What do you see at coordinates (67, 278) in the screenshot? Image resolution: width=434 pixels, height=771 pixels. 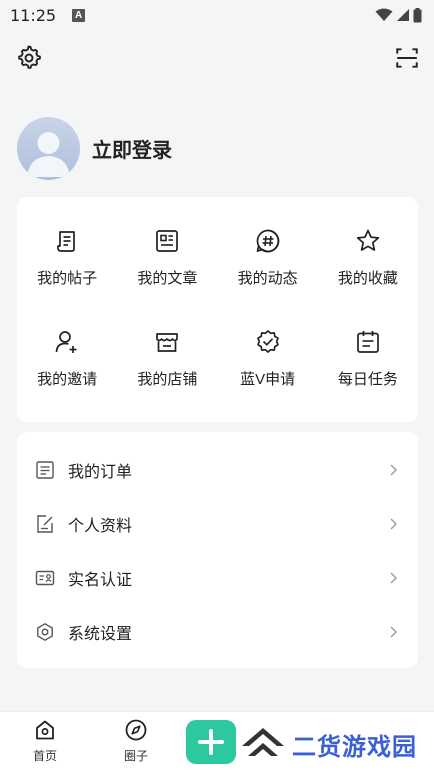 I see `grid-label: 我的帖子` at bounding box center [67, 278].